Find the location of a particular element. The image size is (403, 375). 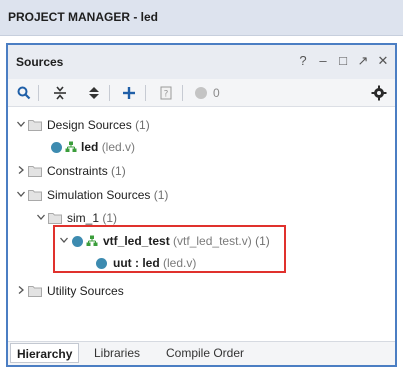

project-manager-title: PROJECT MANAGER - led is located at coordinates (83, 17).